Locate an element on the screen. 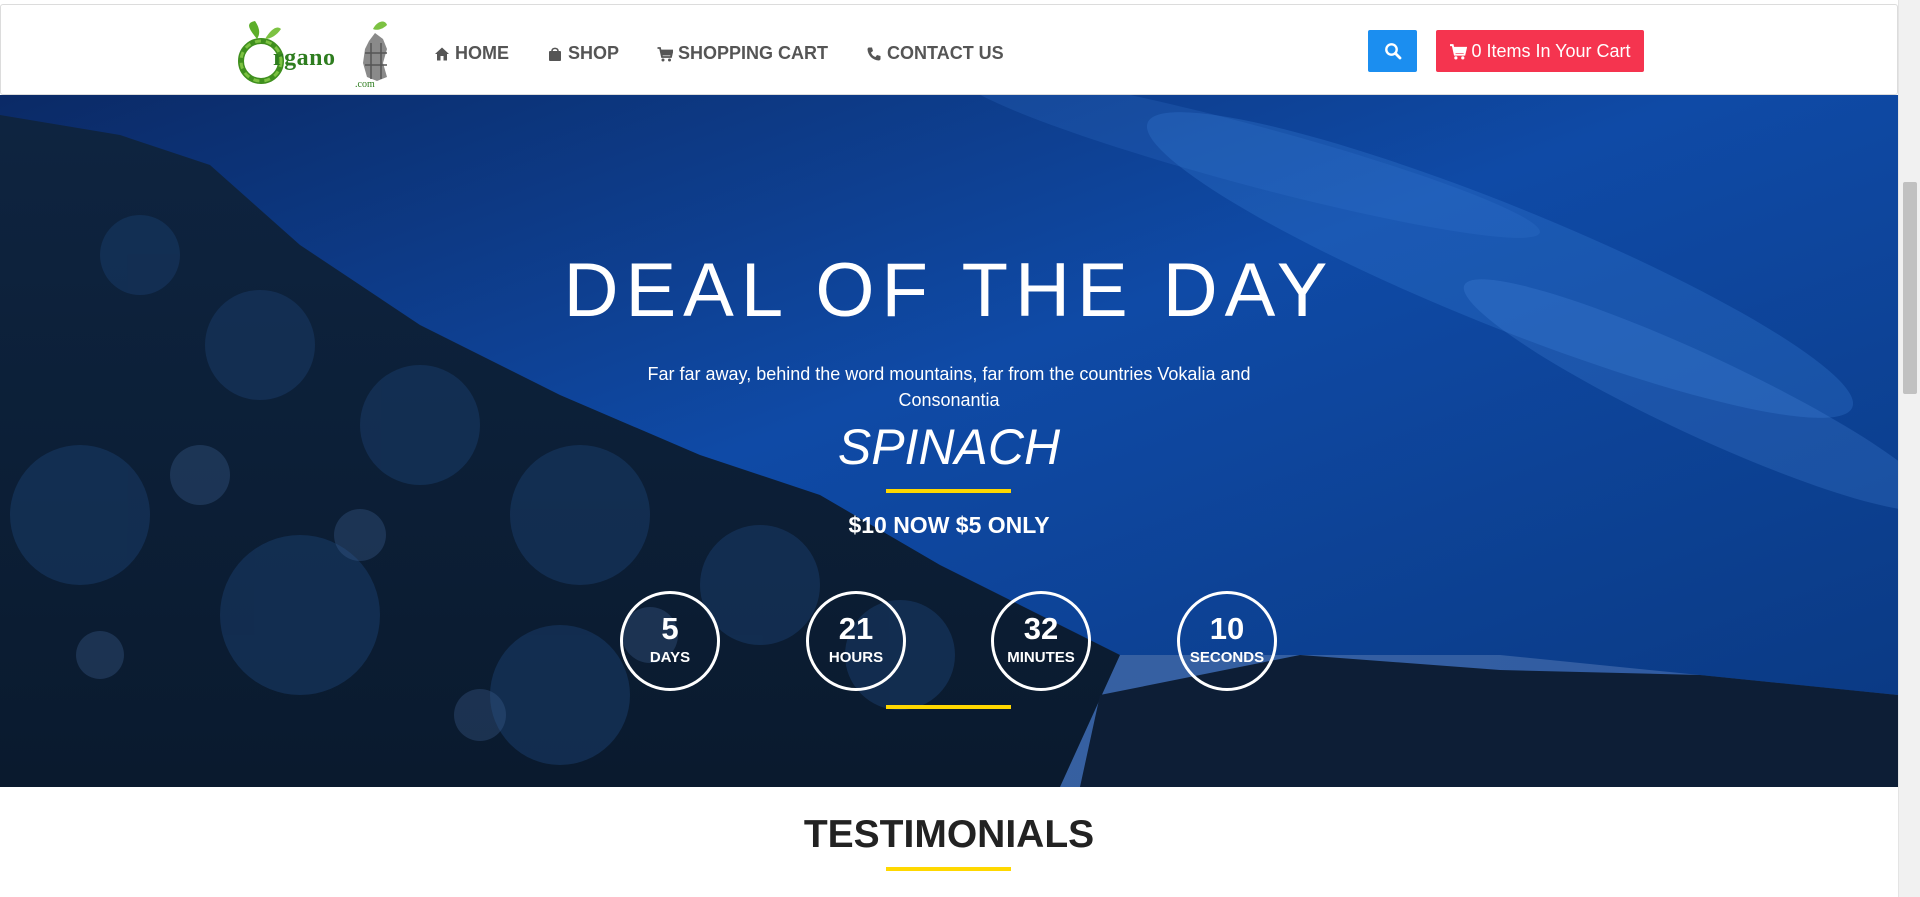 The image size is (1920, 897). hero-title: DEAL OF THE DAY is located at coordinates (949, 290).